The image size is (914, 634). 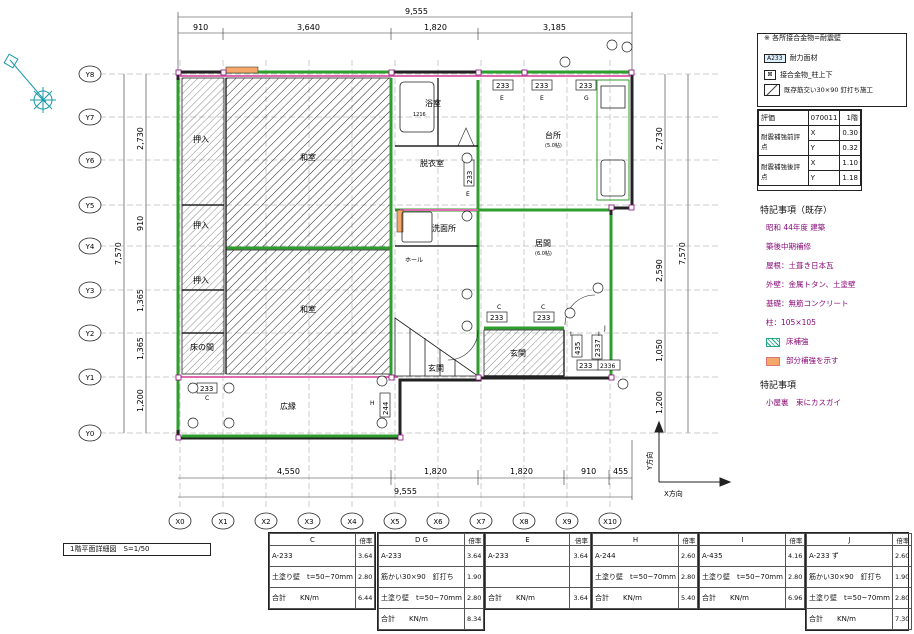 I want to click on floor-reinforce-icon, so click(x=773, y=342).